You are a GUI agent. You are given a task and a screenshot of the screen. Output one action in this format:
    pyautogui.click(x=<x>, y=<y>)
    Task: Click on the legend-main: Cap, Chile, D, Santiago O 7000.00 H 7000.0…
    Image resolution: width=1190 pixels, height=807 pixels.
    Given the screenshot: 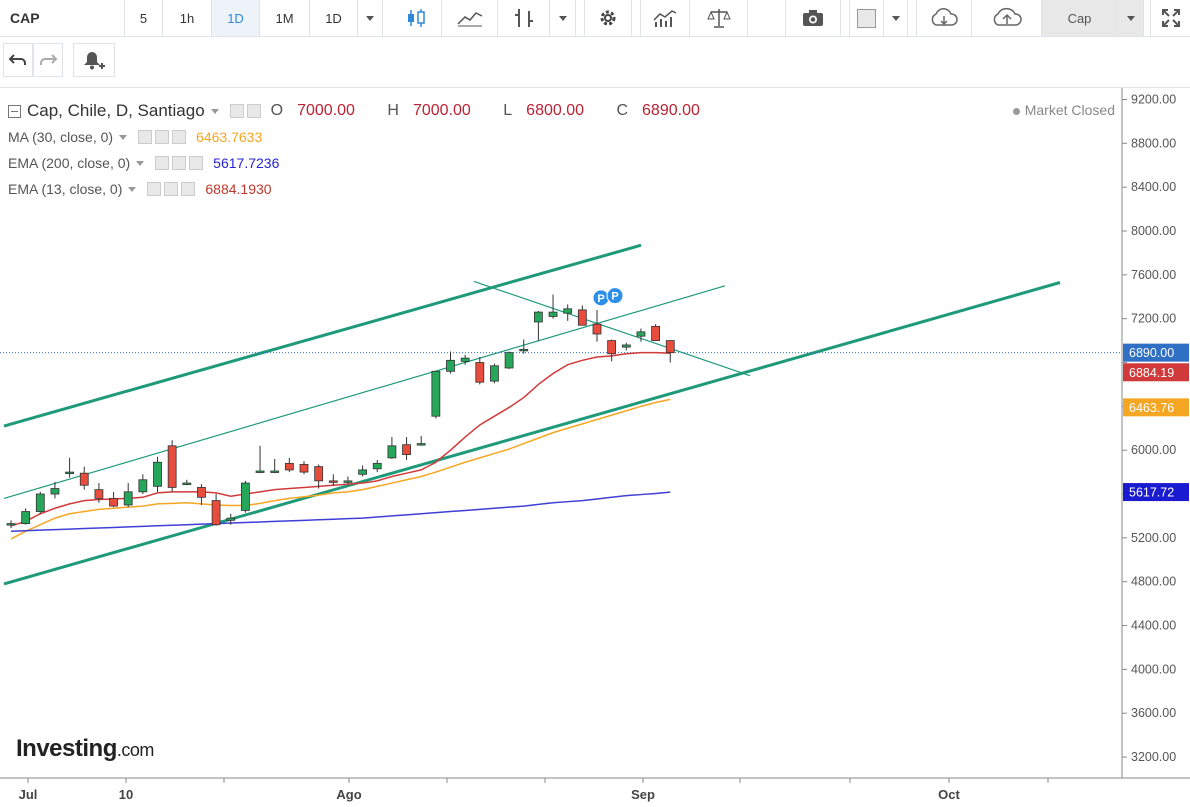 What is the action you would take?
    pyautogui.click(x=368, y=111)
    